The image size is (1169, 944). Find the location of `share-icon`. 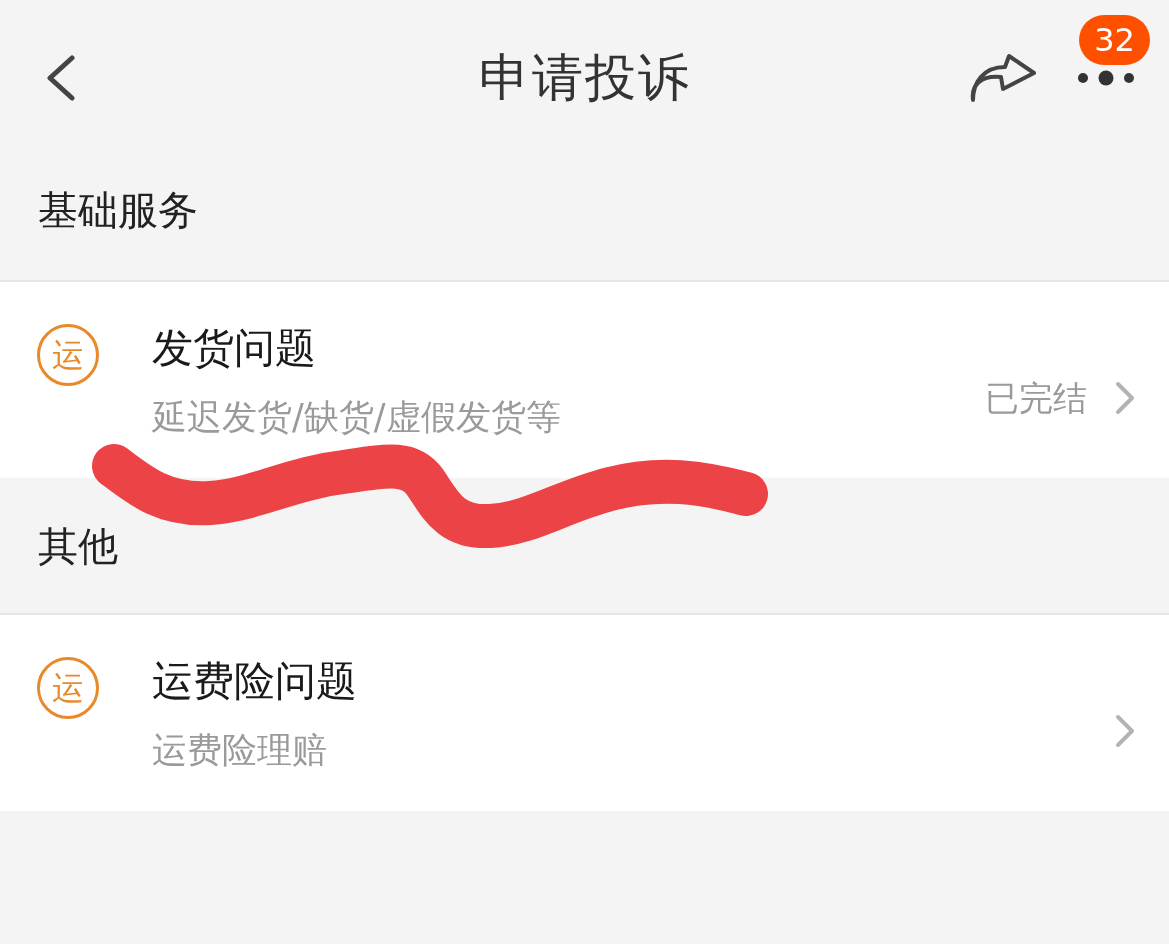

share-icon is located at coordinates (1003, 78).